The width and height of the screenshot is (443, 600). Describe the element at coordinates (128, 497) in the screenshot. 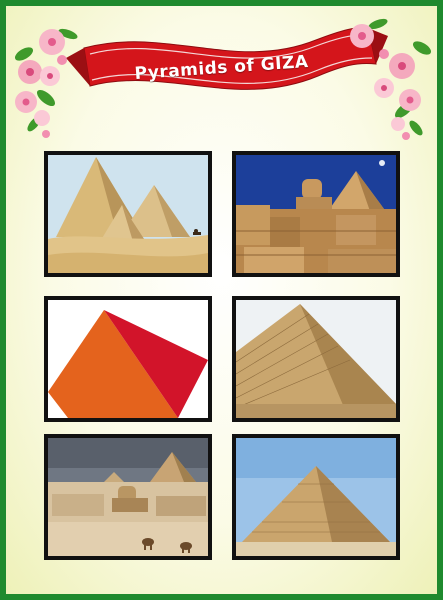

I see `photo-giza-plateau-camels` at that location.